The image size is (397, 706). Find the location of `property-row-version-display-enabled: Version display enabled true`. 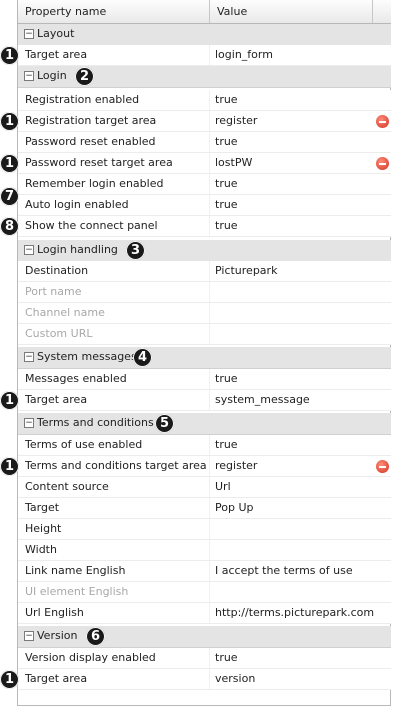

property-row-version-display-enabled: Version display enabled true is located at coordinates (204, 658).